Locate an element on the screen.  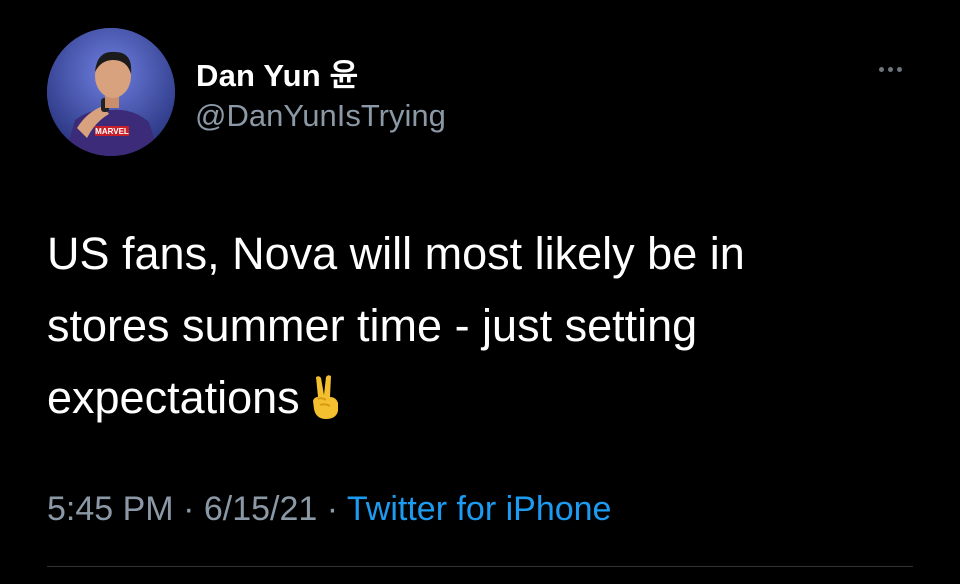
tweet-meta: 5:45 PM · 6/15/21 · Twitter for iPhone is located at coordinates (329, 509).